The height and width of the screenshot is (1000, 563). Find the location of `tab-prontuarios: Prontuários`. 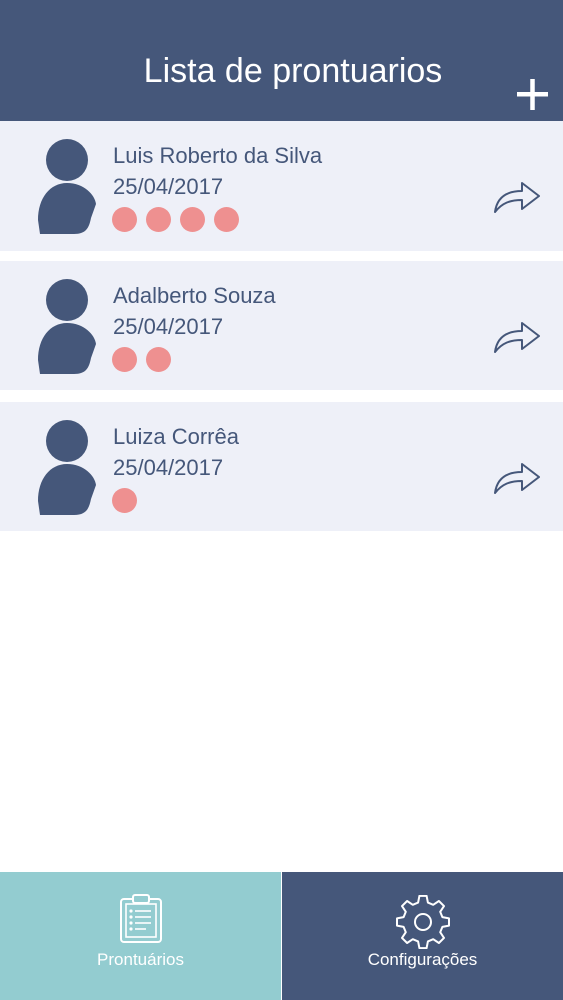

tab-prontuarios: Prontuários is located at coordinates (140, 936).